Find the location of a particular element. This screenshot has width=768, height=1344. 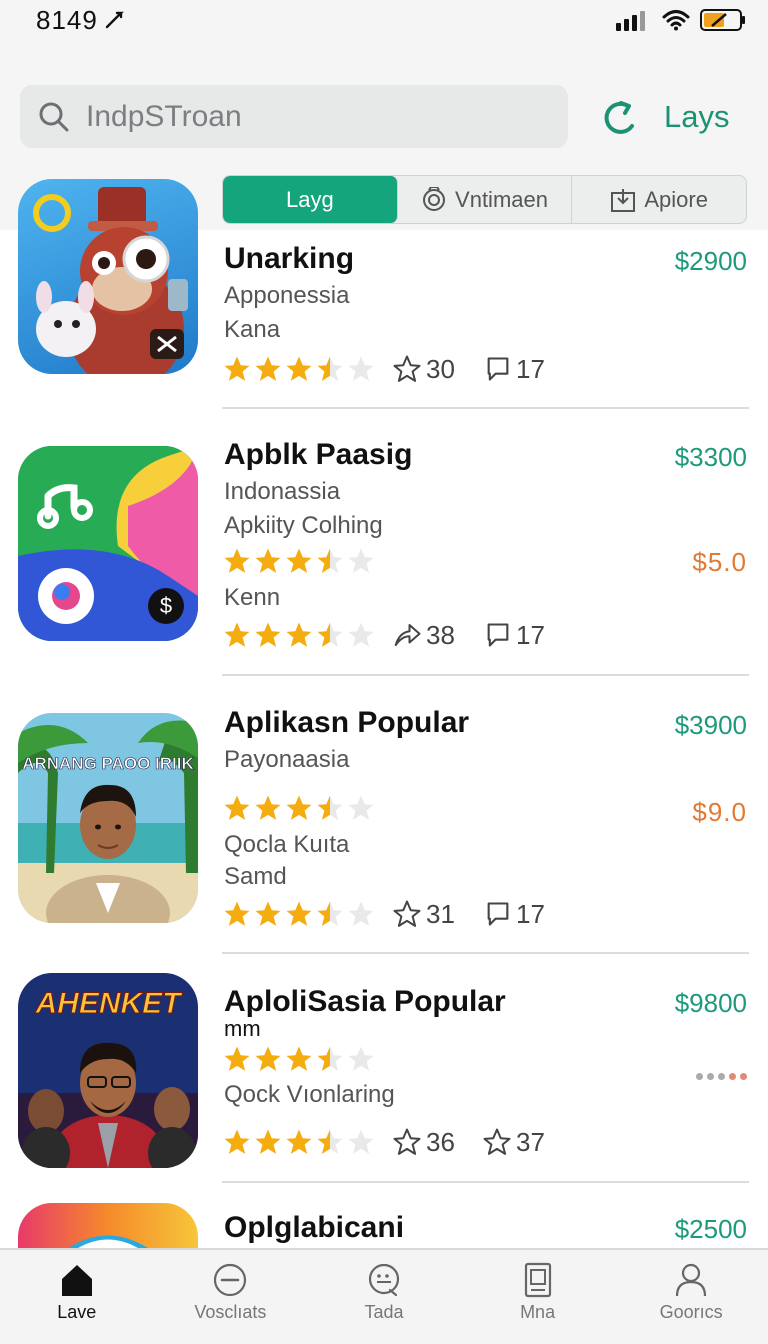

tab-label: Vosclıats is located at coordinates (230, 1312).